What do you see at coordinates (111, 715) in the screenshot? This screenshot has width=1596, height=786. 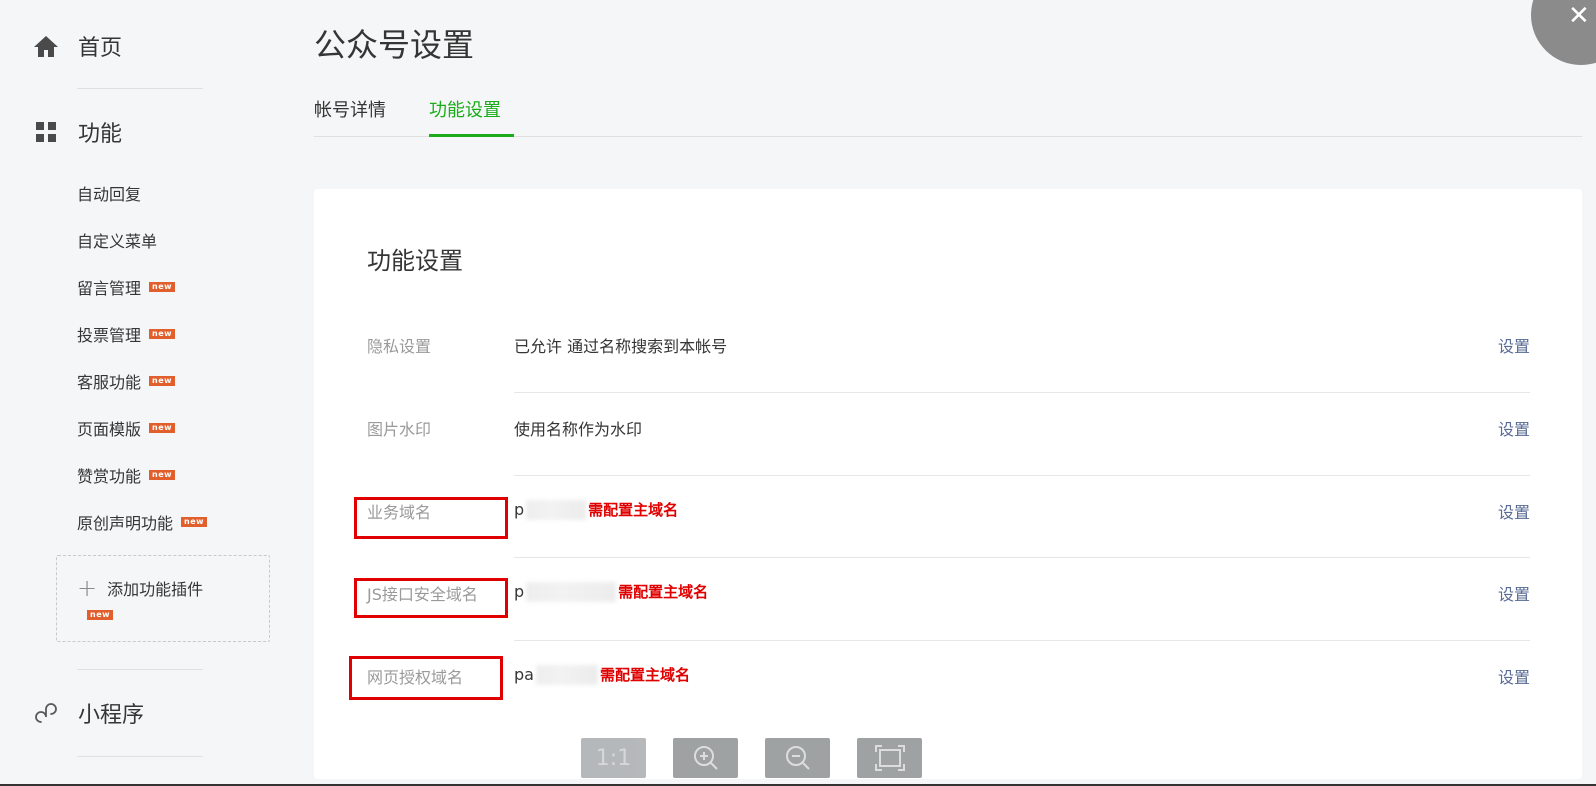 I see `nav-miniprogram-label: 小程序` at bounding box center [111, 715].